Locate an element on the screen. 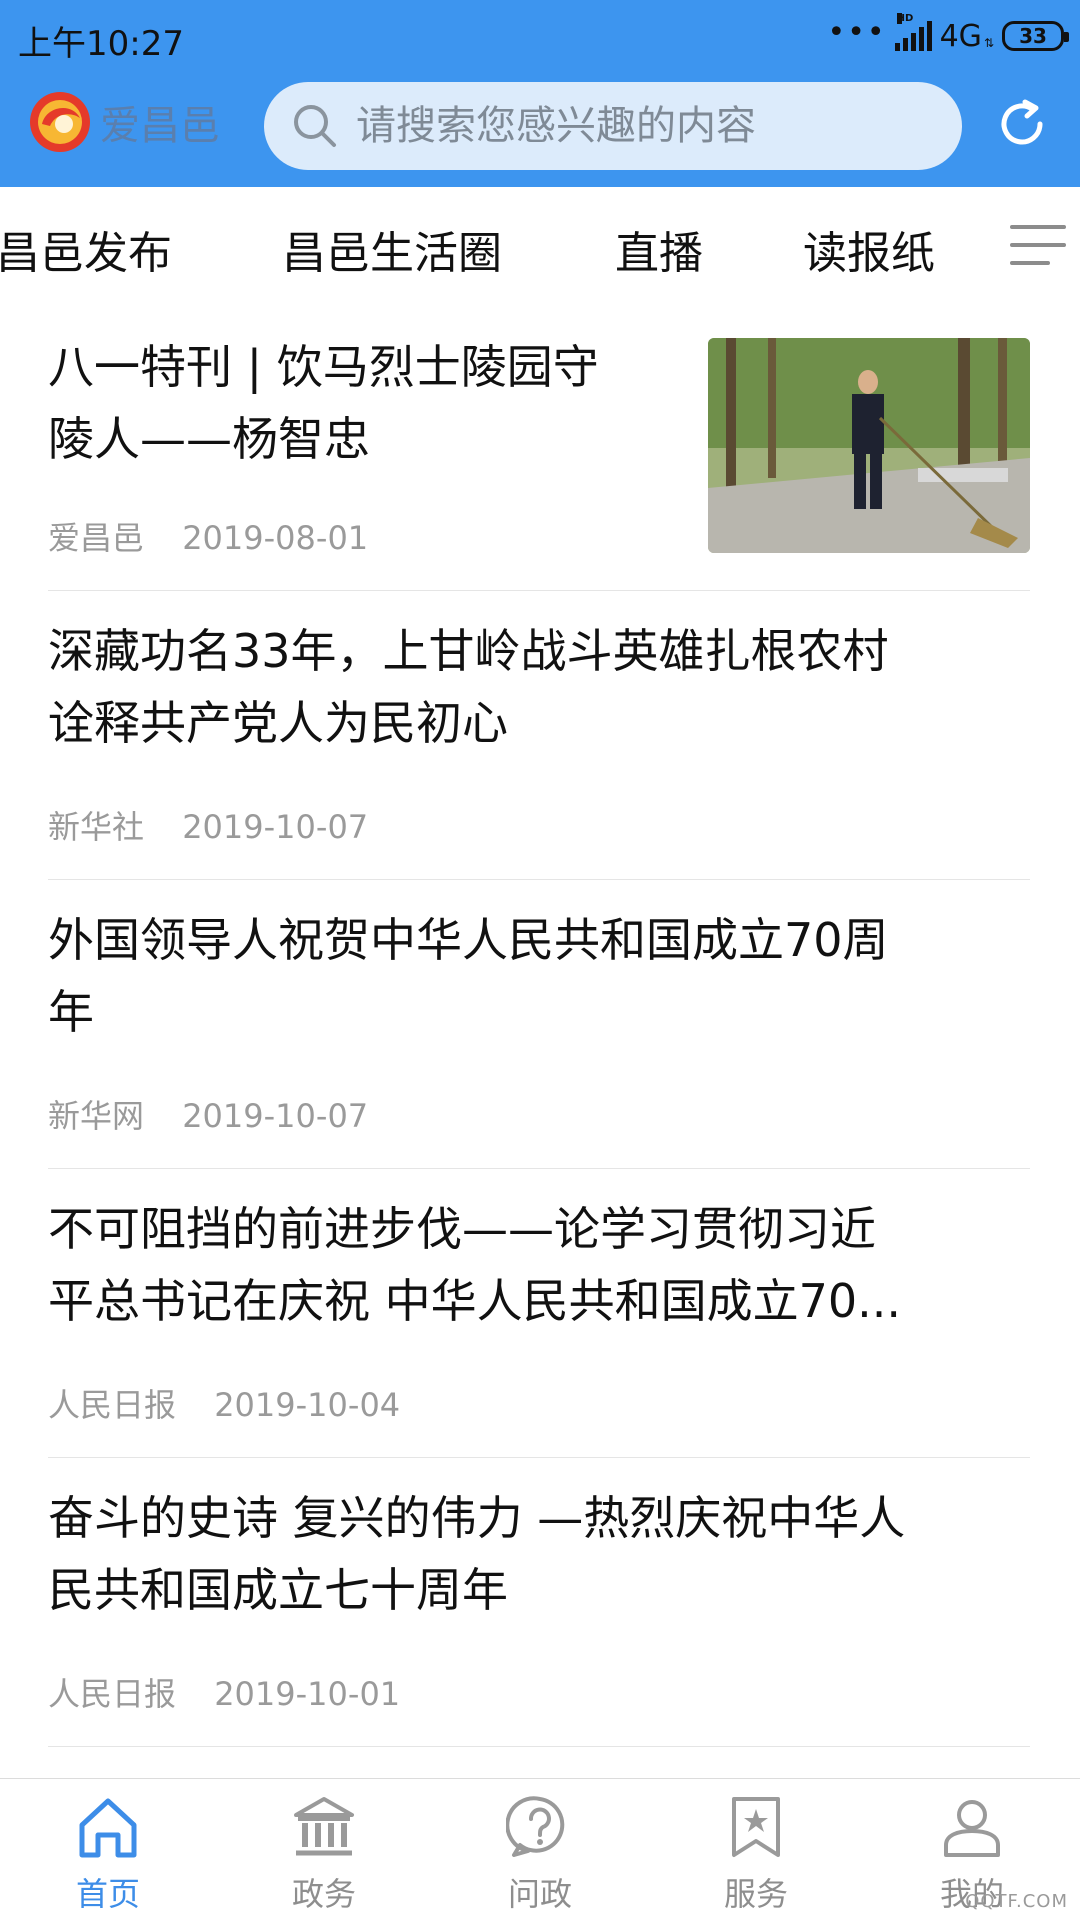 The image size is (1080, 1920). nav-inquiry: 问政 is located at coordinates (540, 1849).